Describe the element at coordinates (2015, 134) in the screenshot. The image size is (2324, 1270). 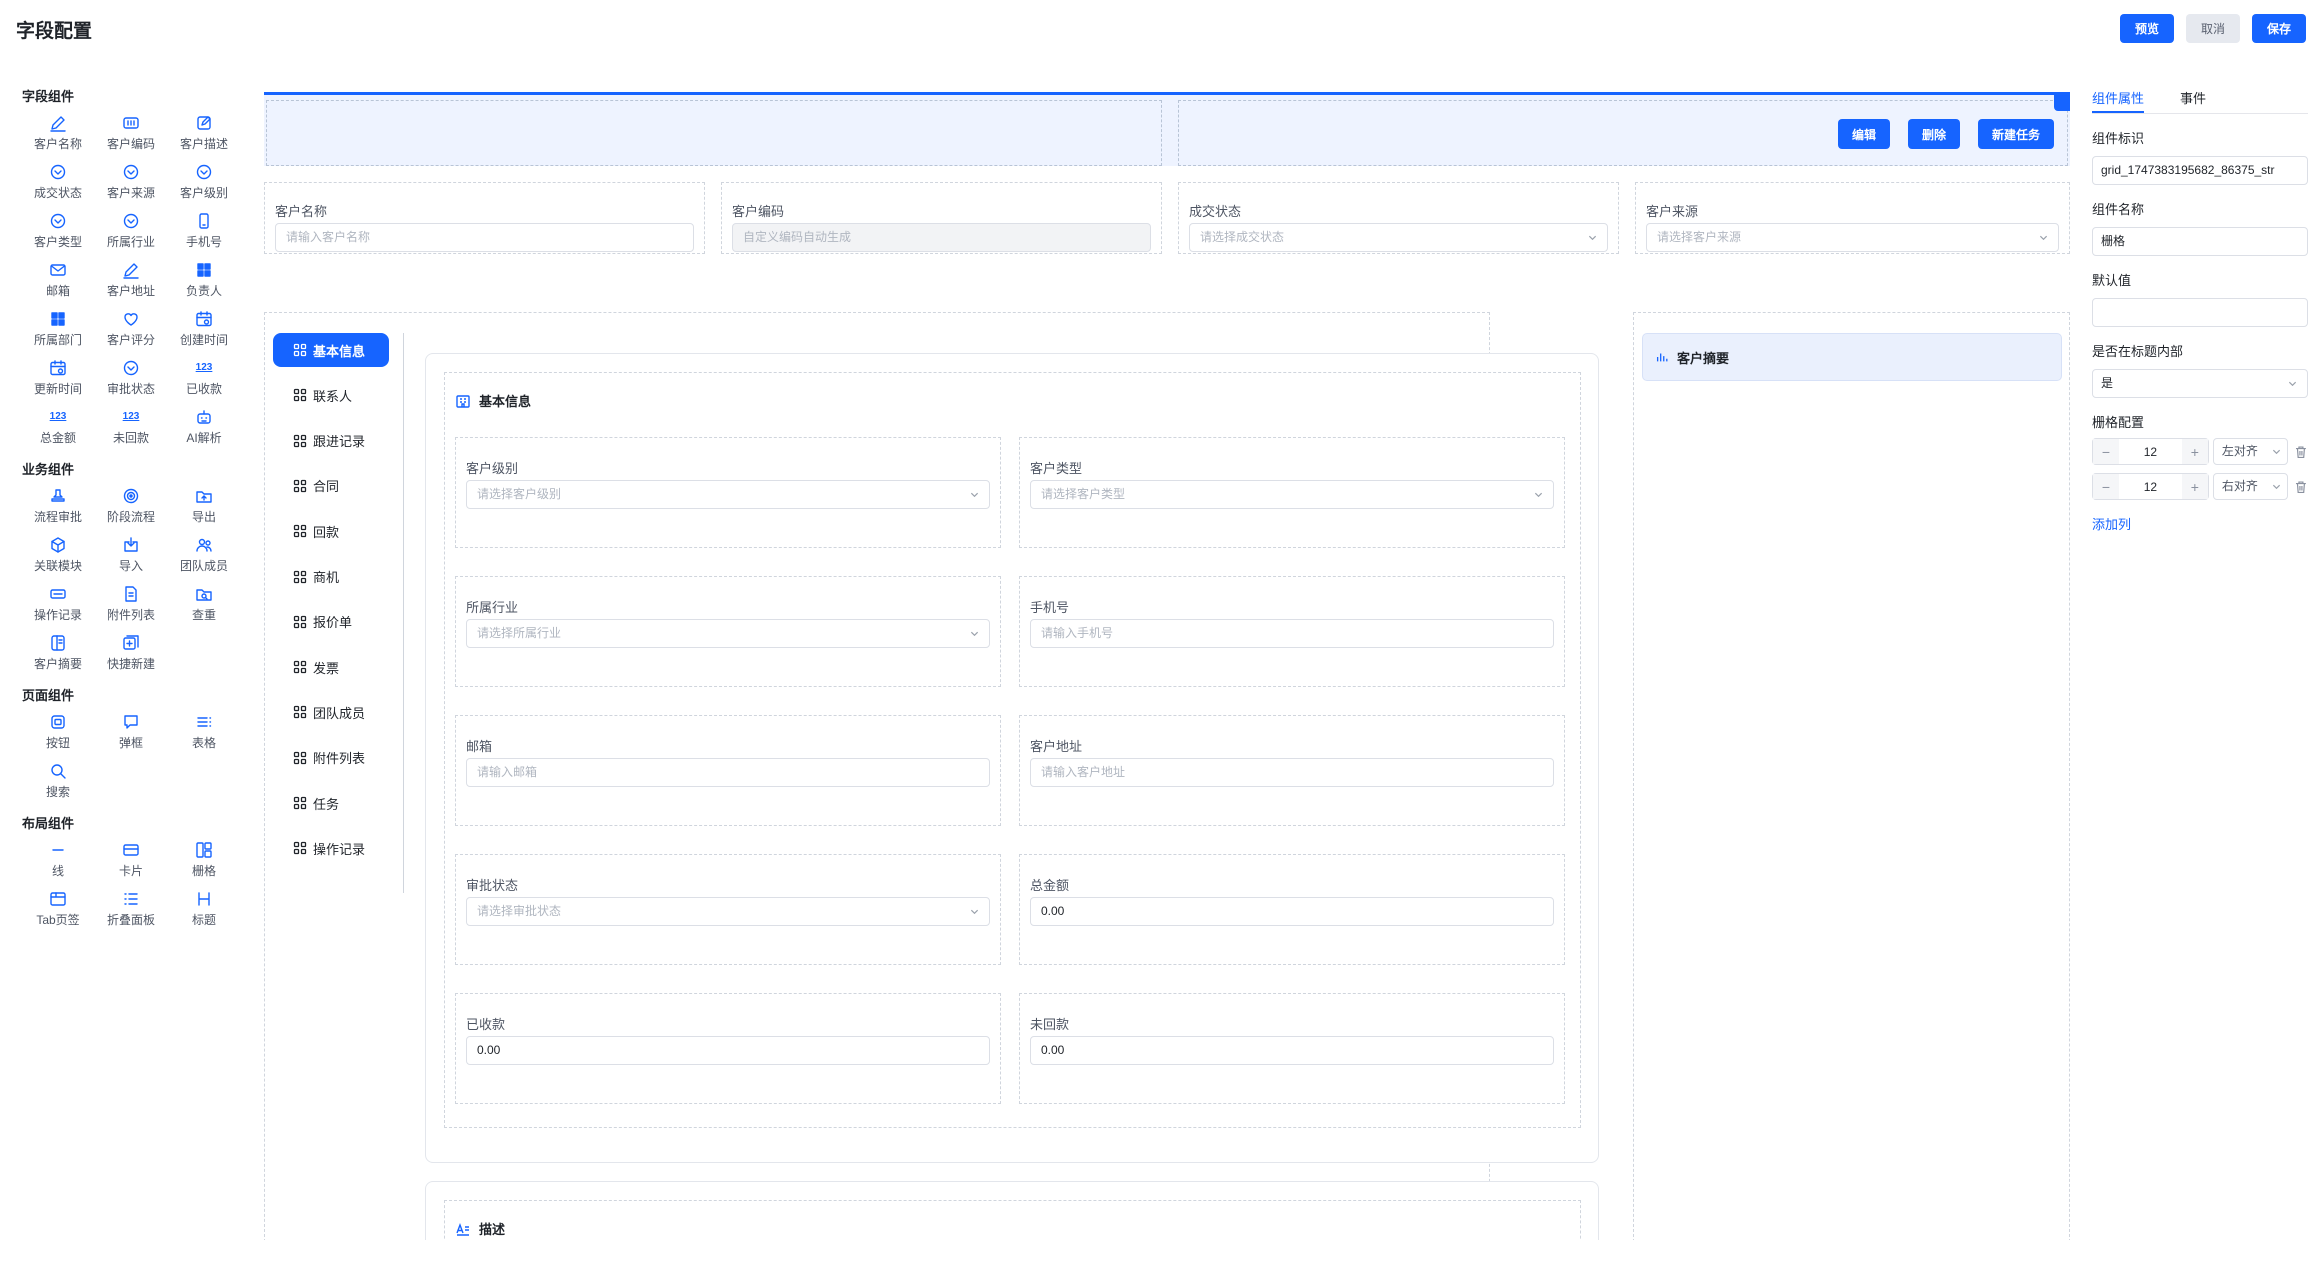
I see `new-task-button: 新建任务` at that location.